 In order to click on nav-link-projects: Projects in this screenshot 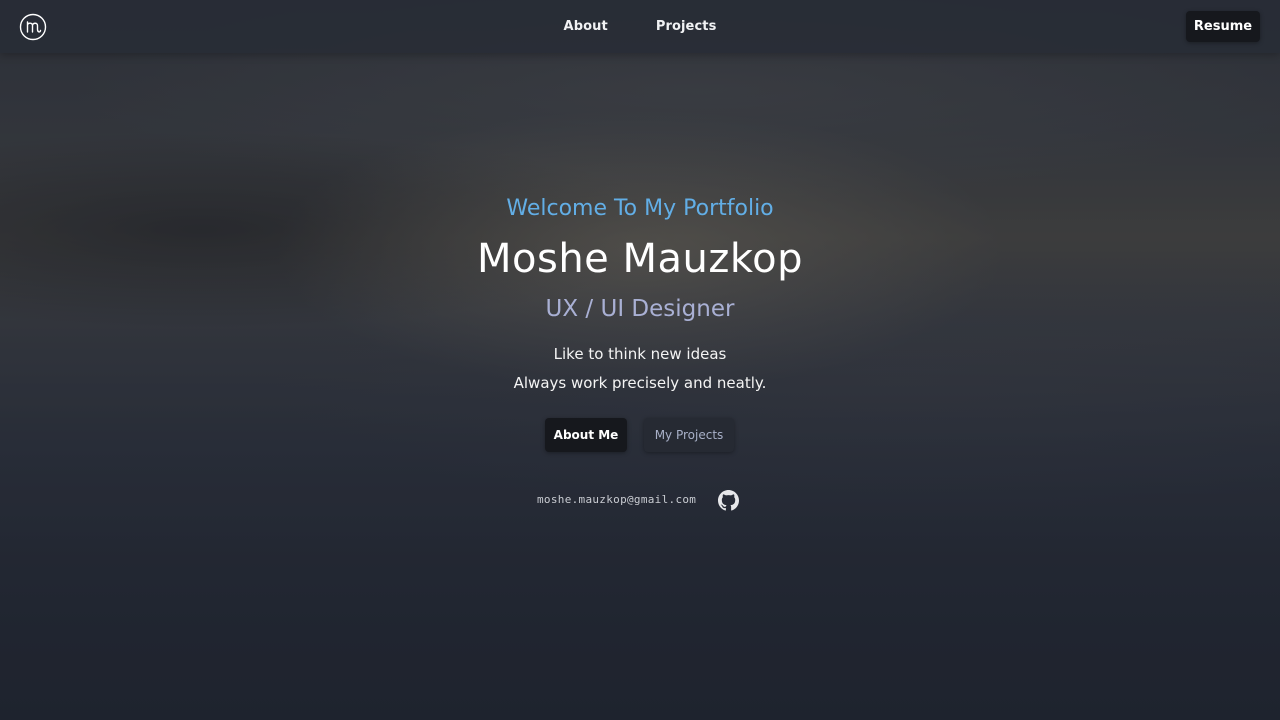, I will do `click(686, 26)`.